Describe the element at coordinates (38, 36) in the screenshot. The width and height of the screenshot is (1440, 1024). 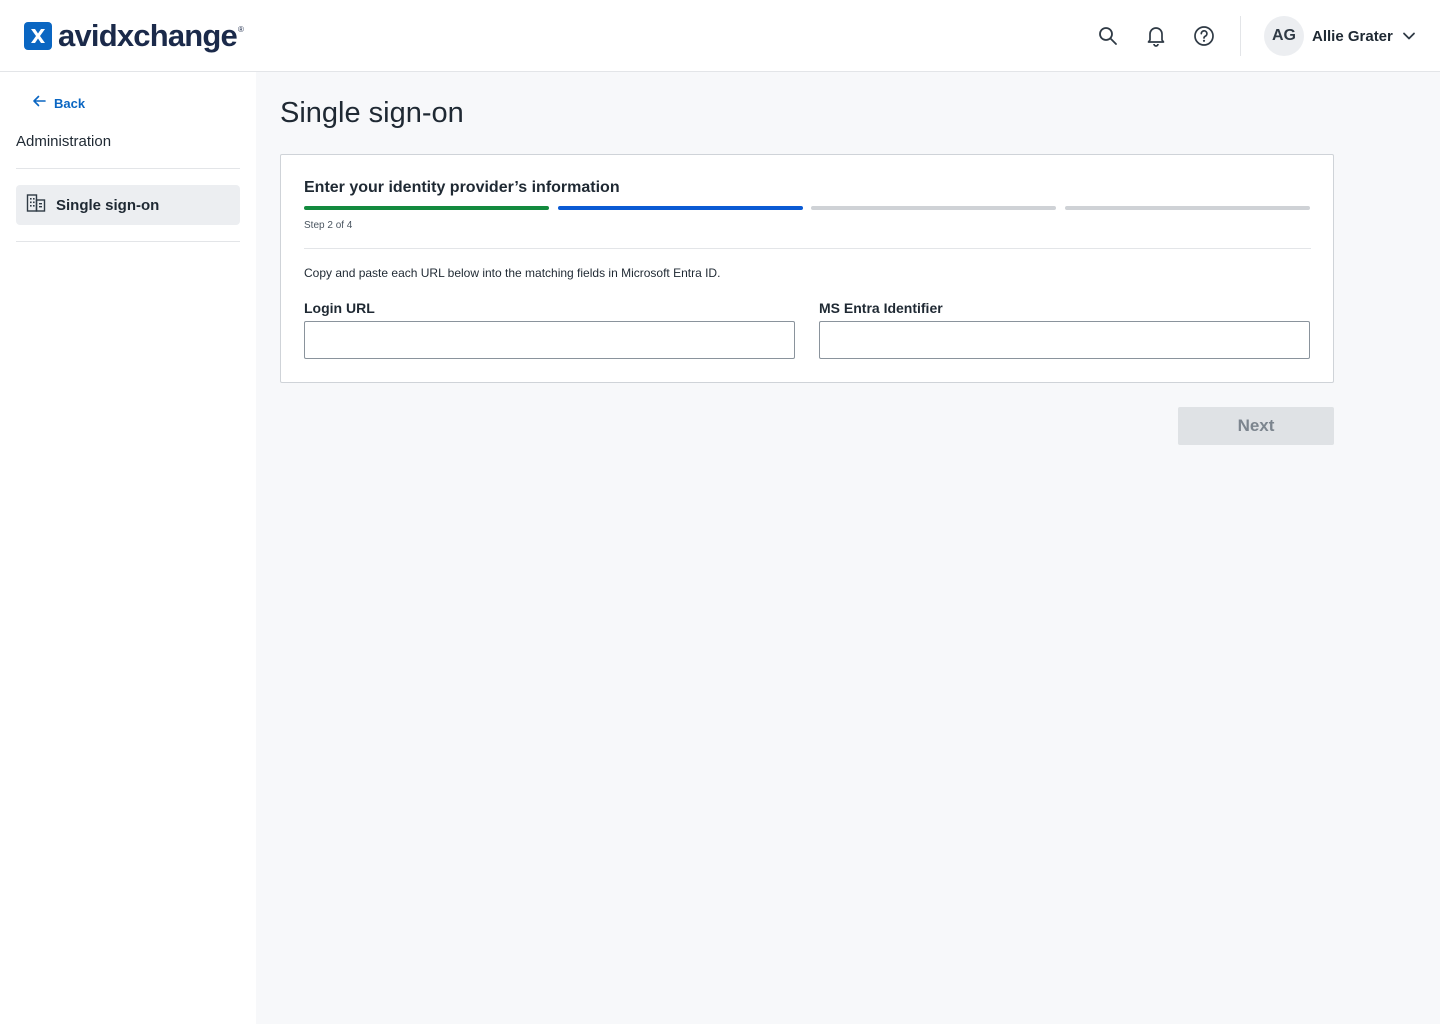
I see `logo-x-icon` at that location.